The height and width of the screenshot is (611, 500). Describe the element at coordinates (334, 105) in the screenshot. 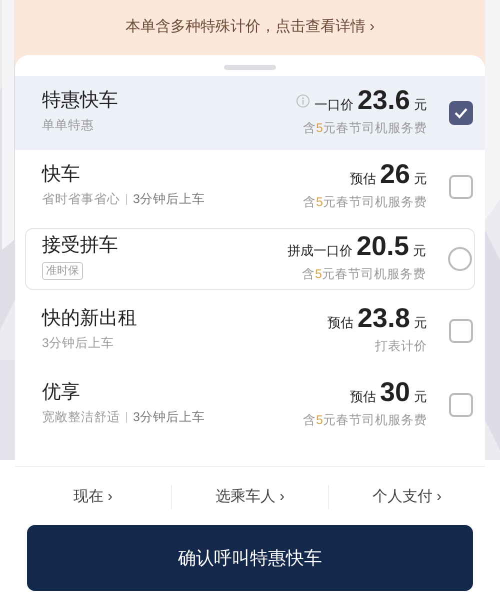

I see `price-label: 一口价` at that location.